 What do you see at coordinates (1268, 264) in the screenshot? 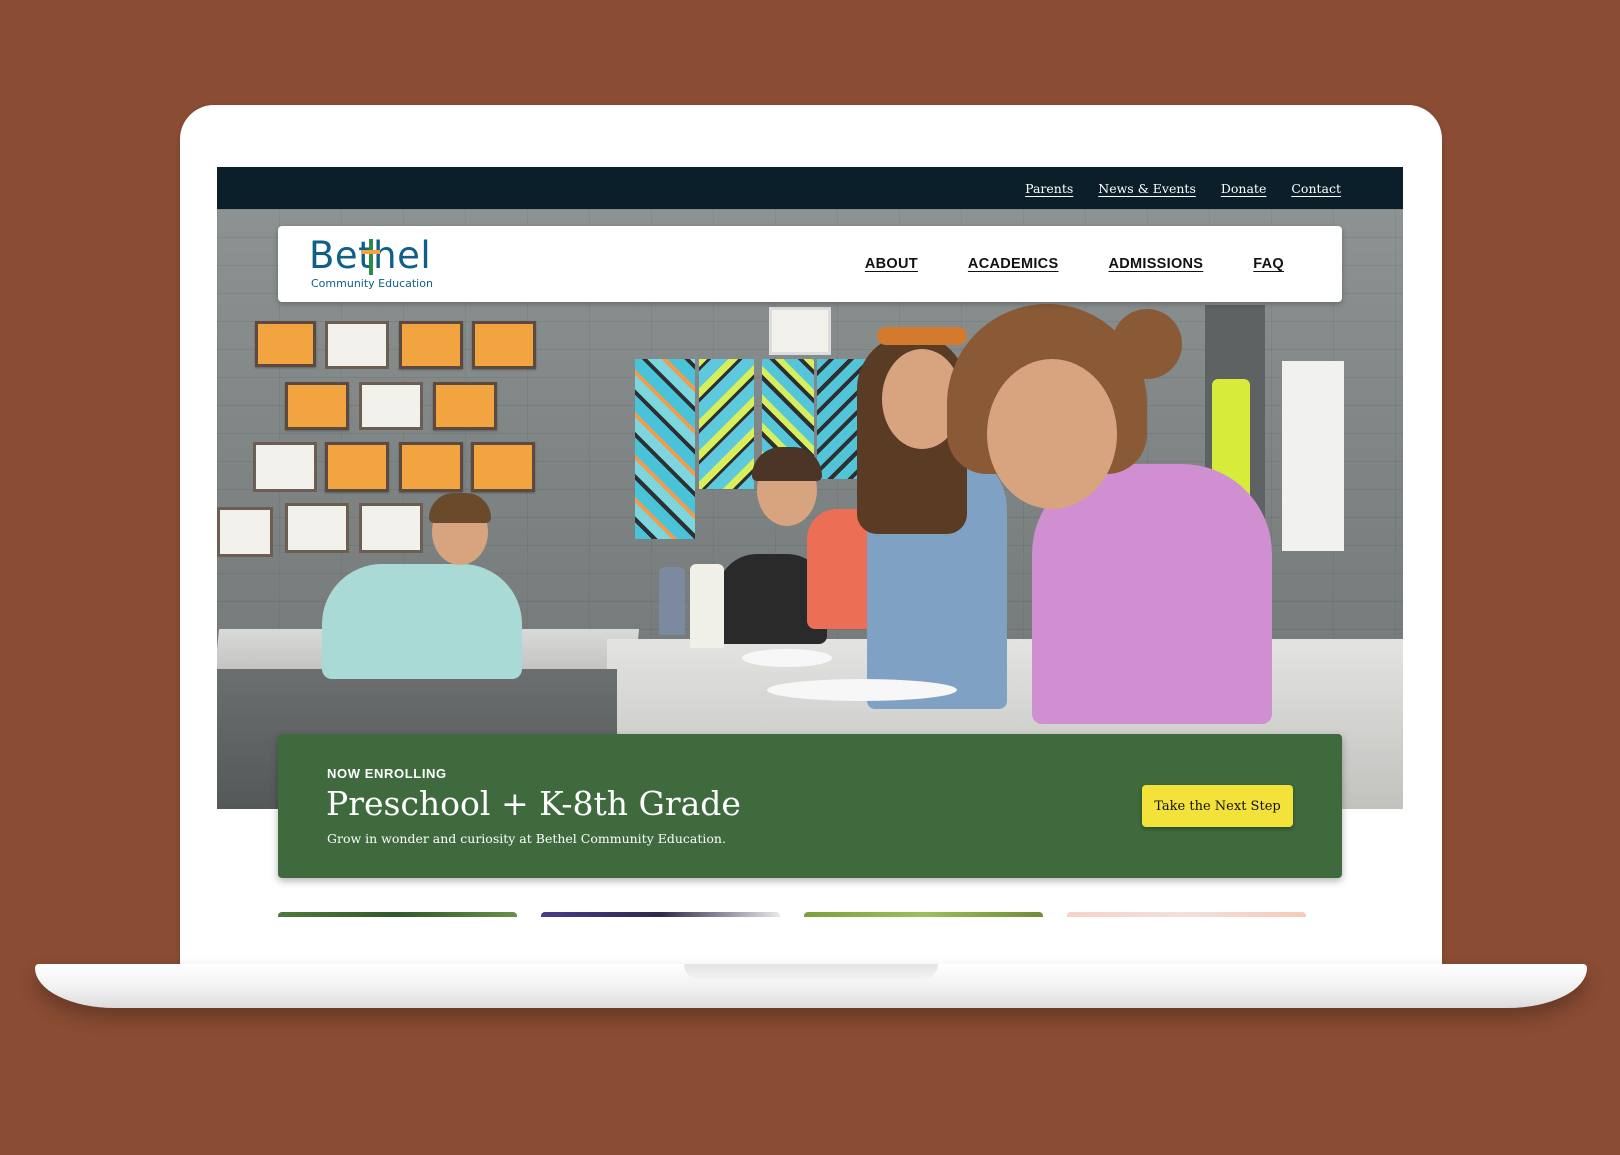
I see `nav-faq: FAQ` at bounding box center [1268, 264].